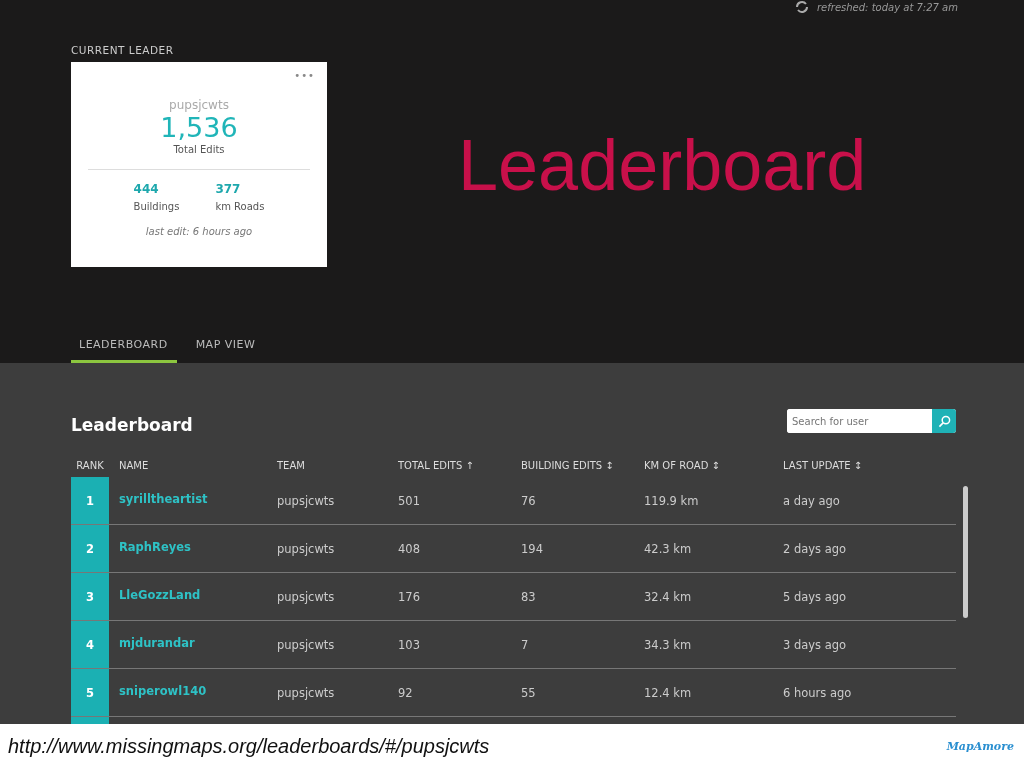 This screenshot has height=768, width=1024. What do you see at coordinates (199, 149) in the screenshot?
I see `total-label: Total Edits` at bounding box center [199, 149].